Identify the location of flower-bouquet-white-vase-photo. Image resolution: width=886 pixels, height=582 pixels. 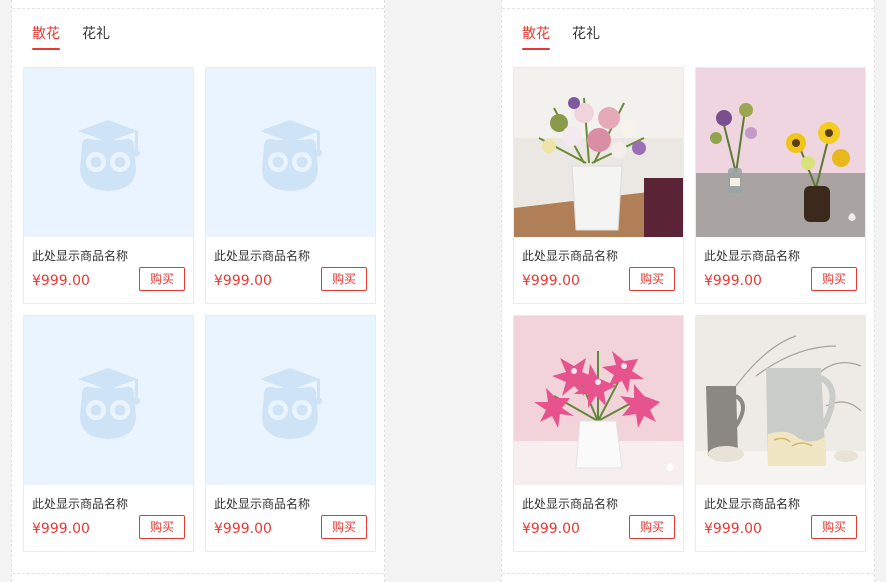
(598, 152).